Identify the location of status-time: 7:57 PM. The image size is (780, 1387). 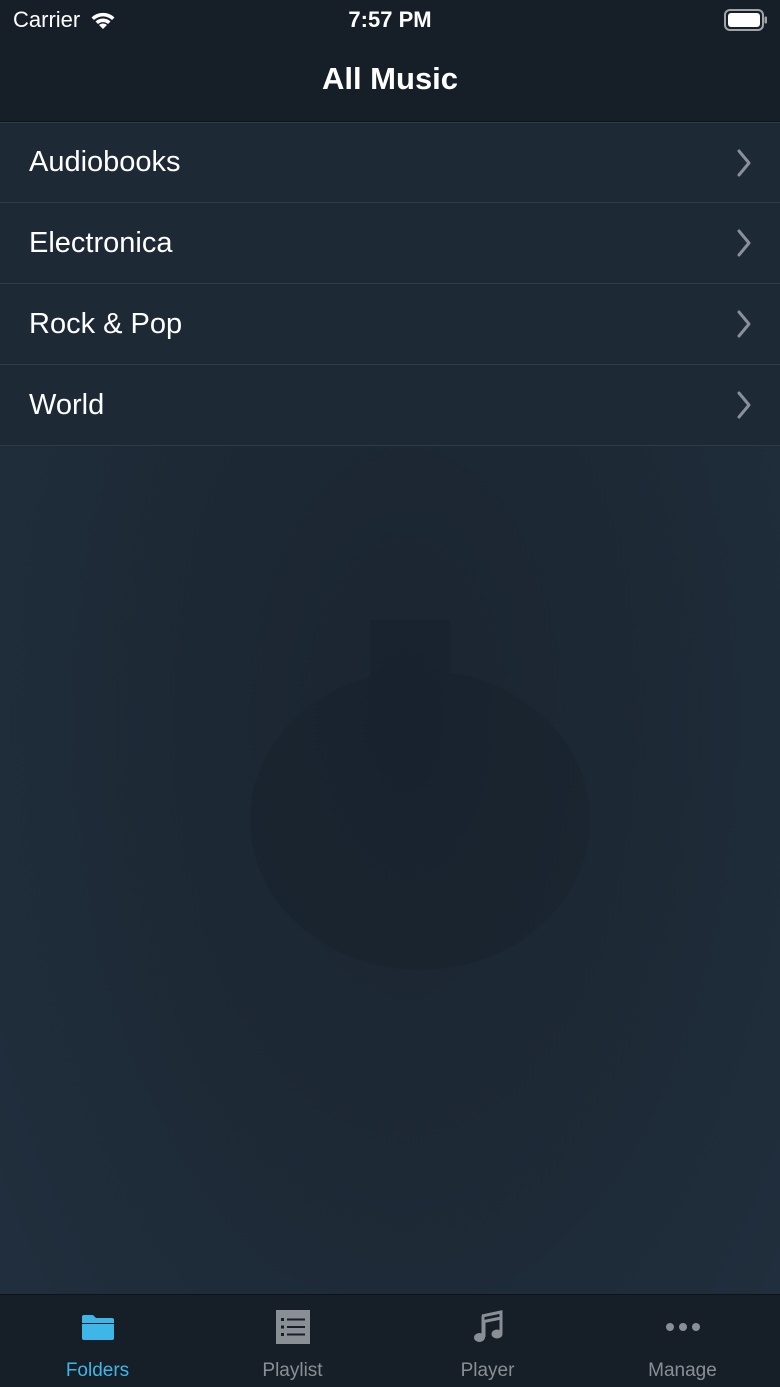
(390, 19).